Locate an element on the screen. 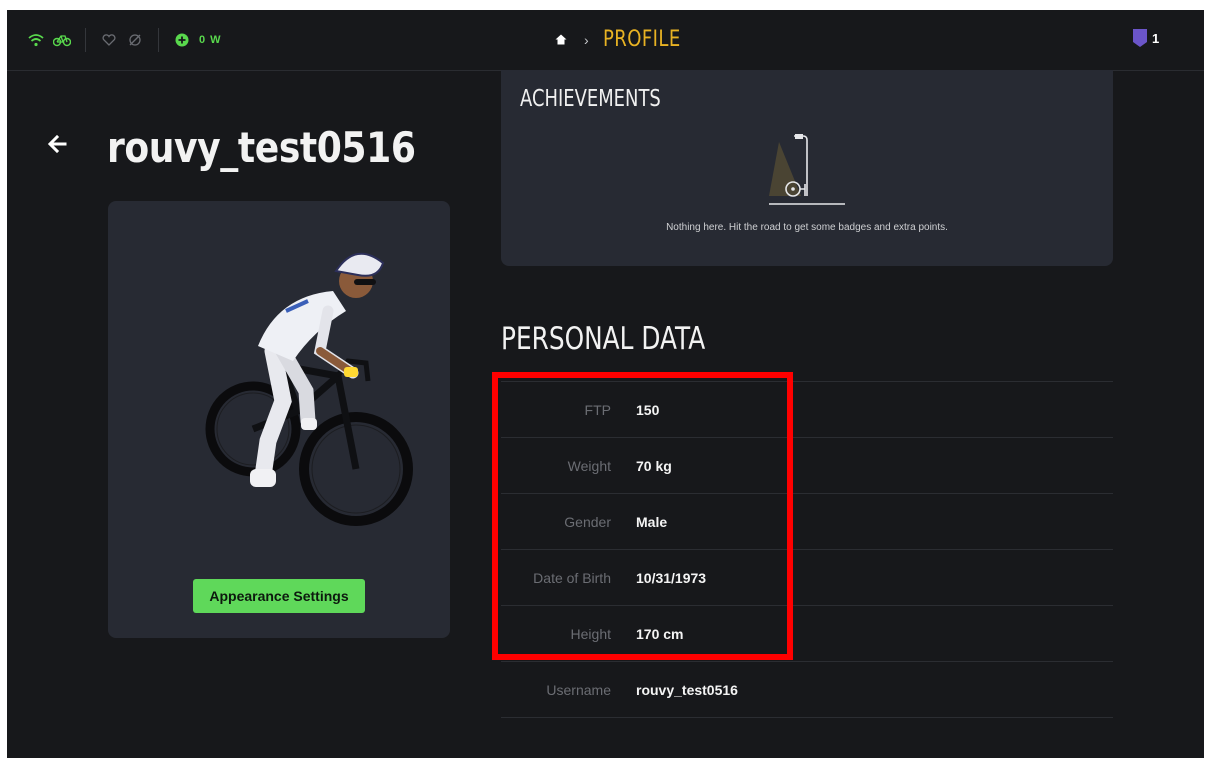 The width and height of the screenshot is (1205, 759). profile-username: rouvy_test0516 is located at coordinates (261, 147).